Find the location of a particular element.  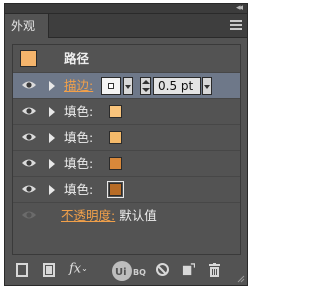

stroke-row: 描边: 0.5 pt is located at coordinates (126, 86).